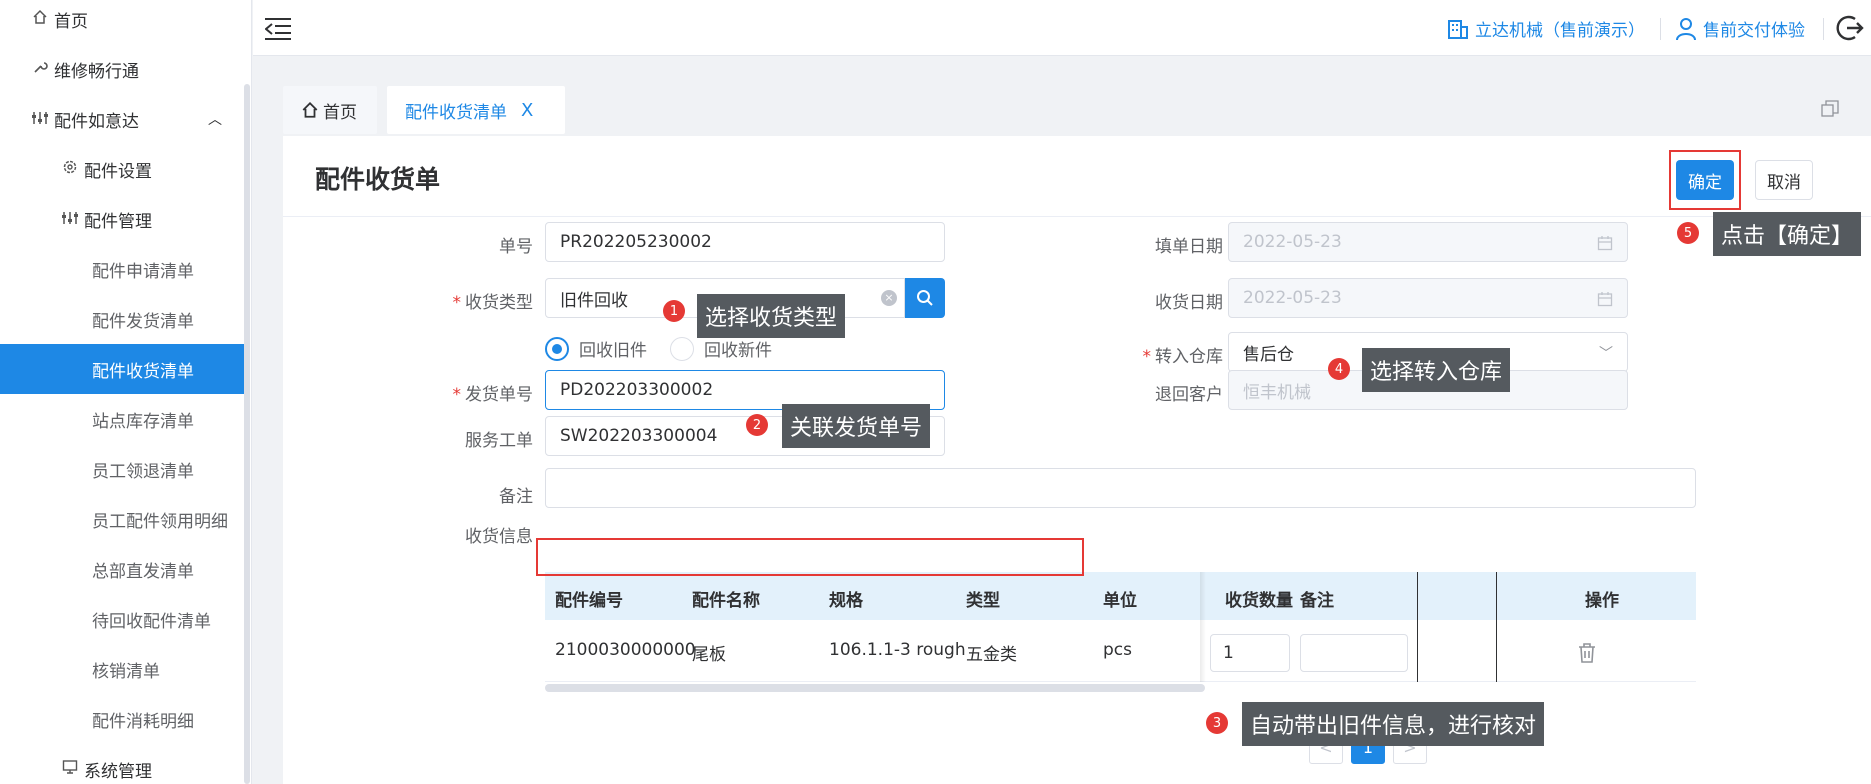 The width and height of the screenshot is (1871, 784). Describe the element at coordinates (456, 112) in the screenshot. I see `tab-label: 配件收货清单` at that location.